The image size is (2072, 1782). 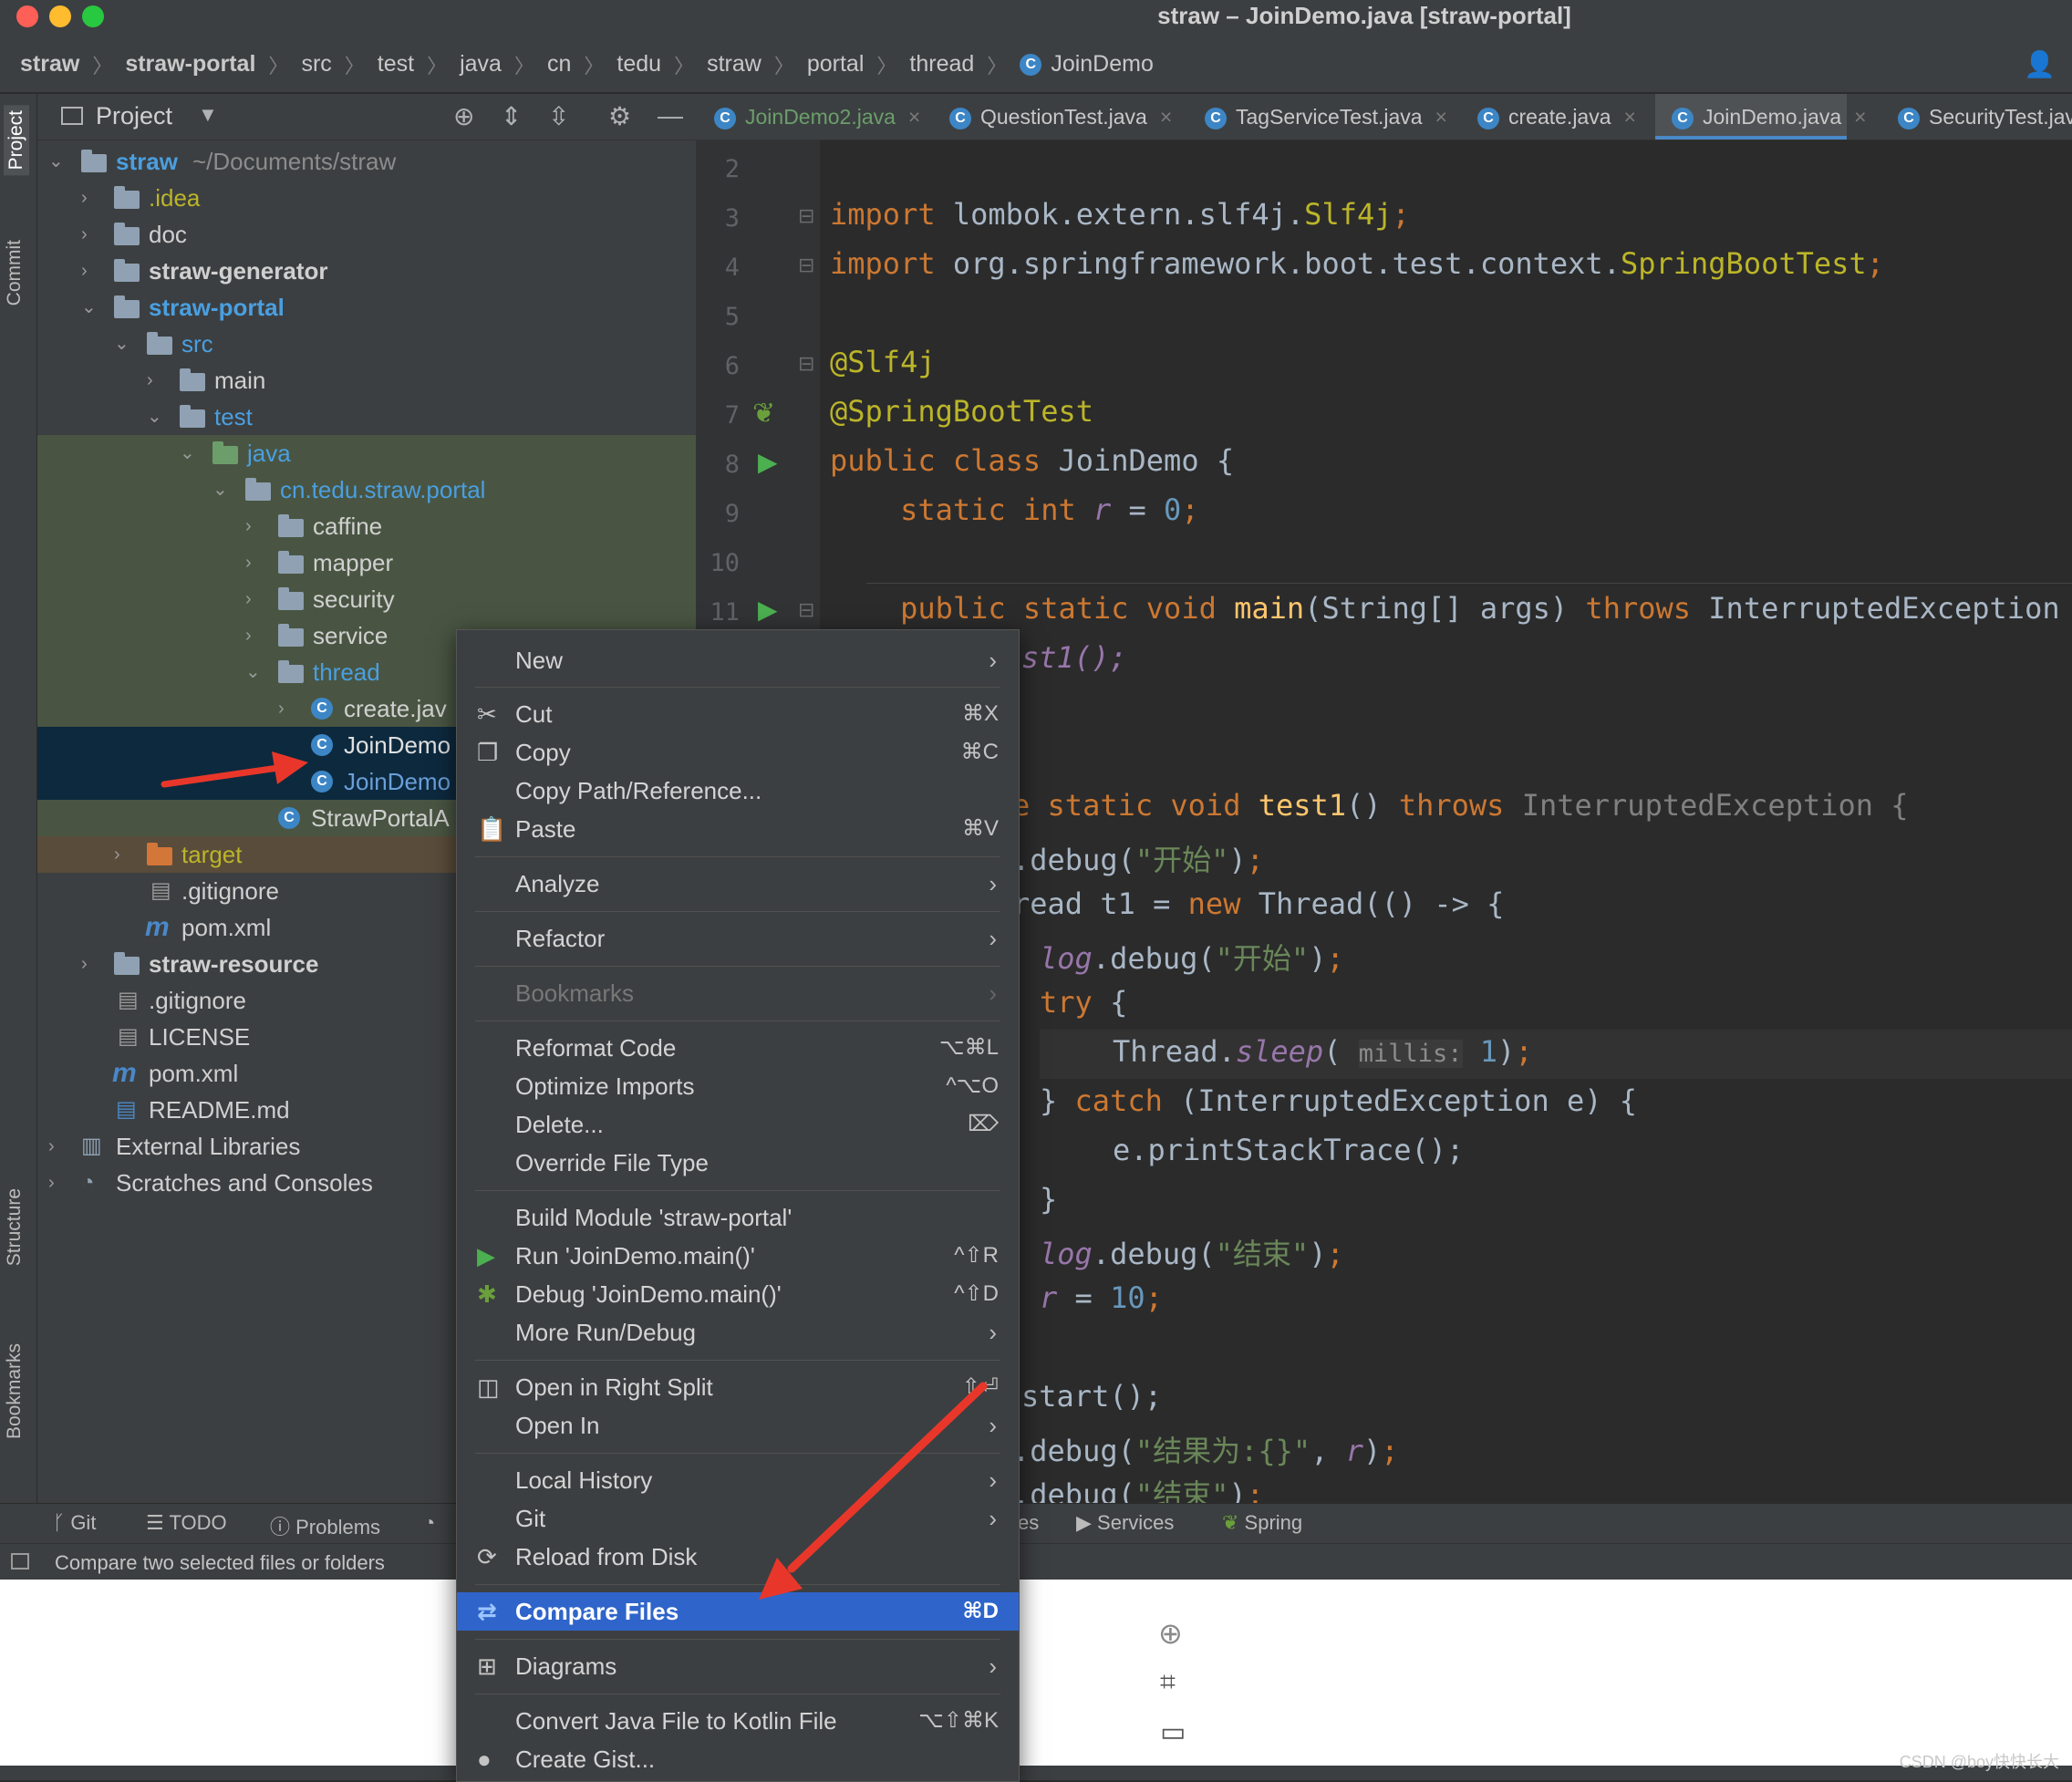 What do you see at coordinates (874, 1491) in the screenshot?
I see `arrow-to-compare-files` at bounding box center [874, 1491].